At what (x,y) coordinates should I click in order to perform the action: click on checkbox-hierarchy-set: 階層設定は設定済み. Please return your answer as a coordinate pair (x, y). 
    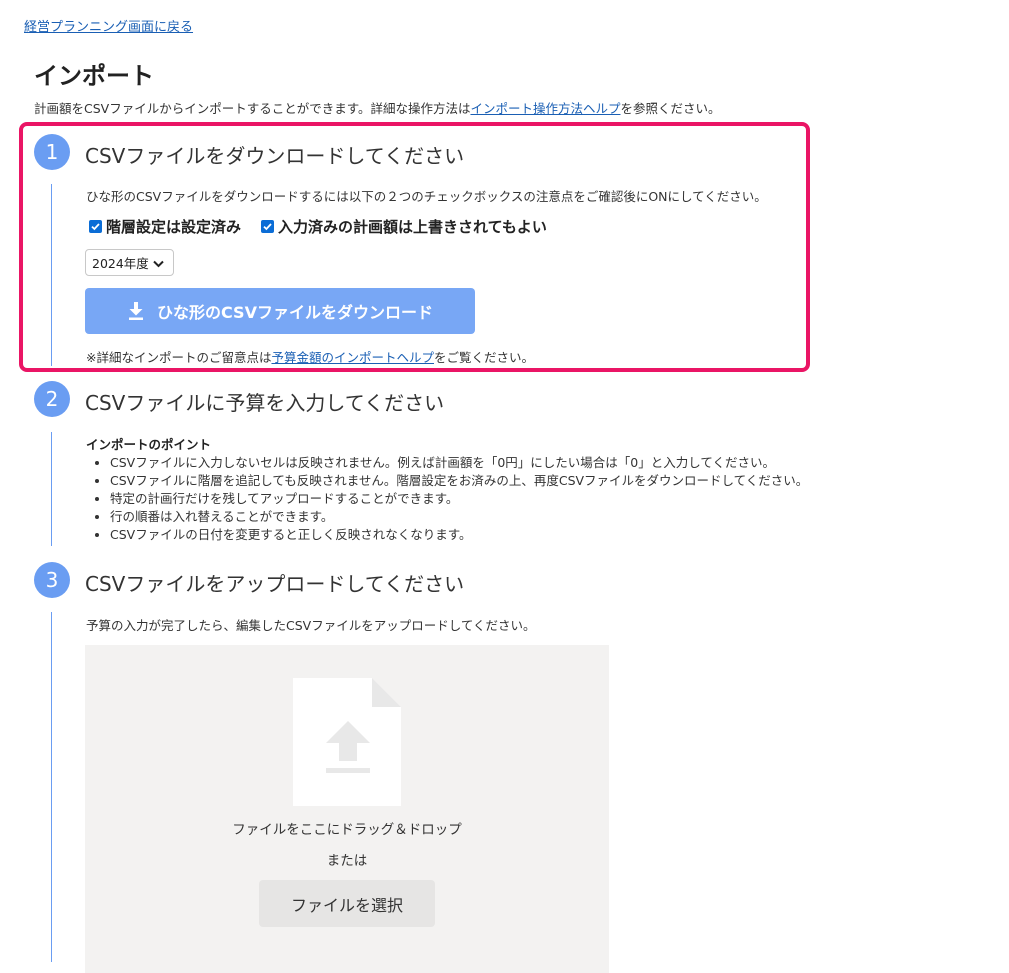
    Looking at the image, I should click on (165, 226).